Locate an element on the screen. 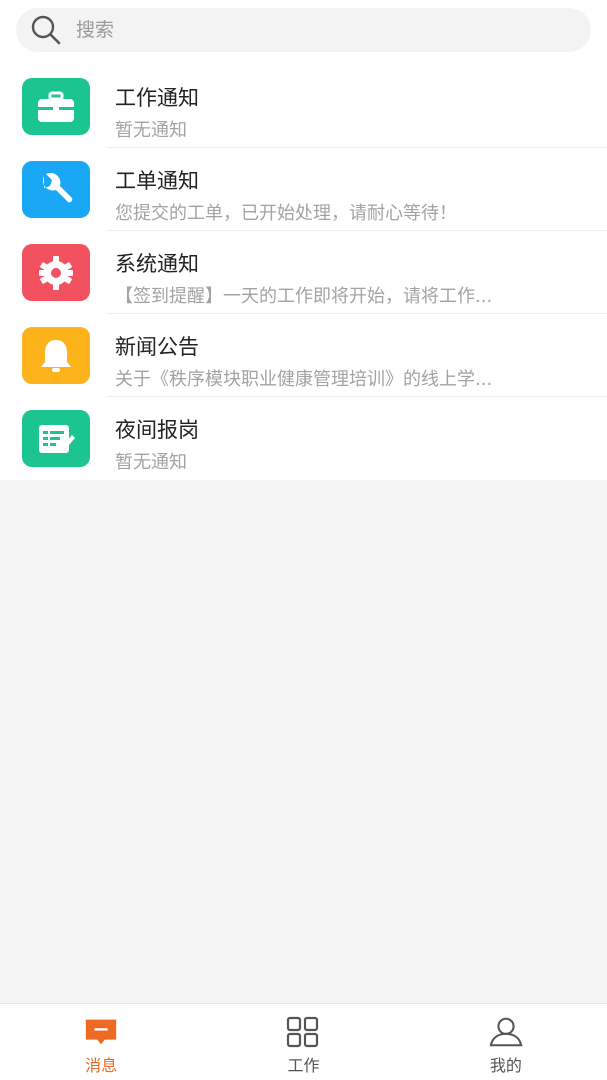  search-input is located at coordinates (296, 30).